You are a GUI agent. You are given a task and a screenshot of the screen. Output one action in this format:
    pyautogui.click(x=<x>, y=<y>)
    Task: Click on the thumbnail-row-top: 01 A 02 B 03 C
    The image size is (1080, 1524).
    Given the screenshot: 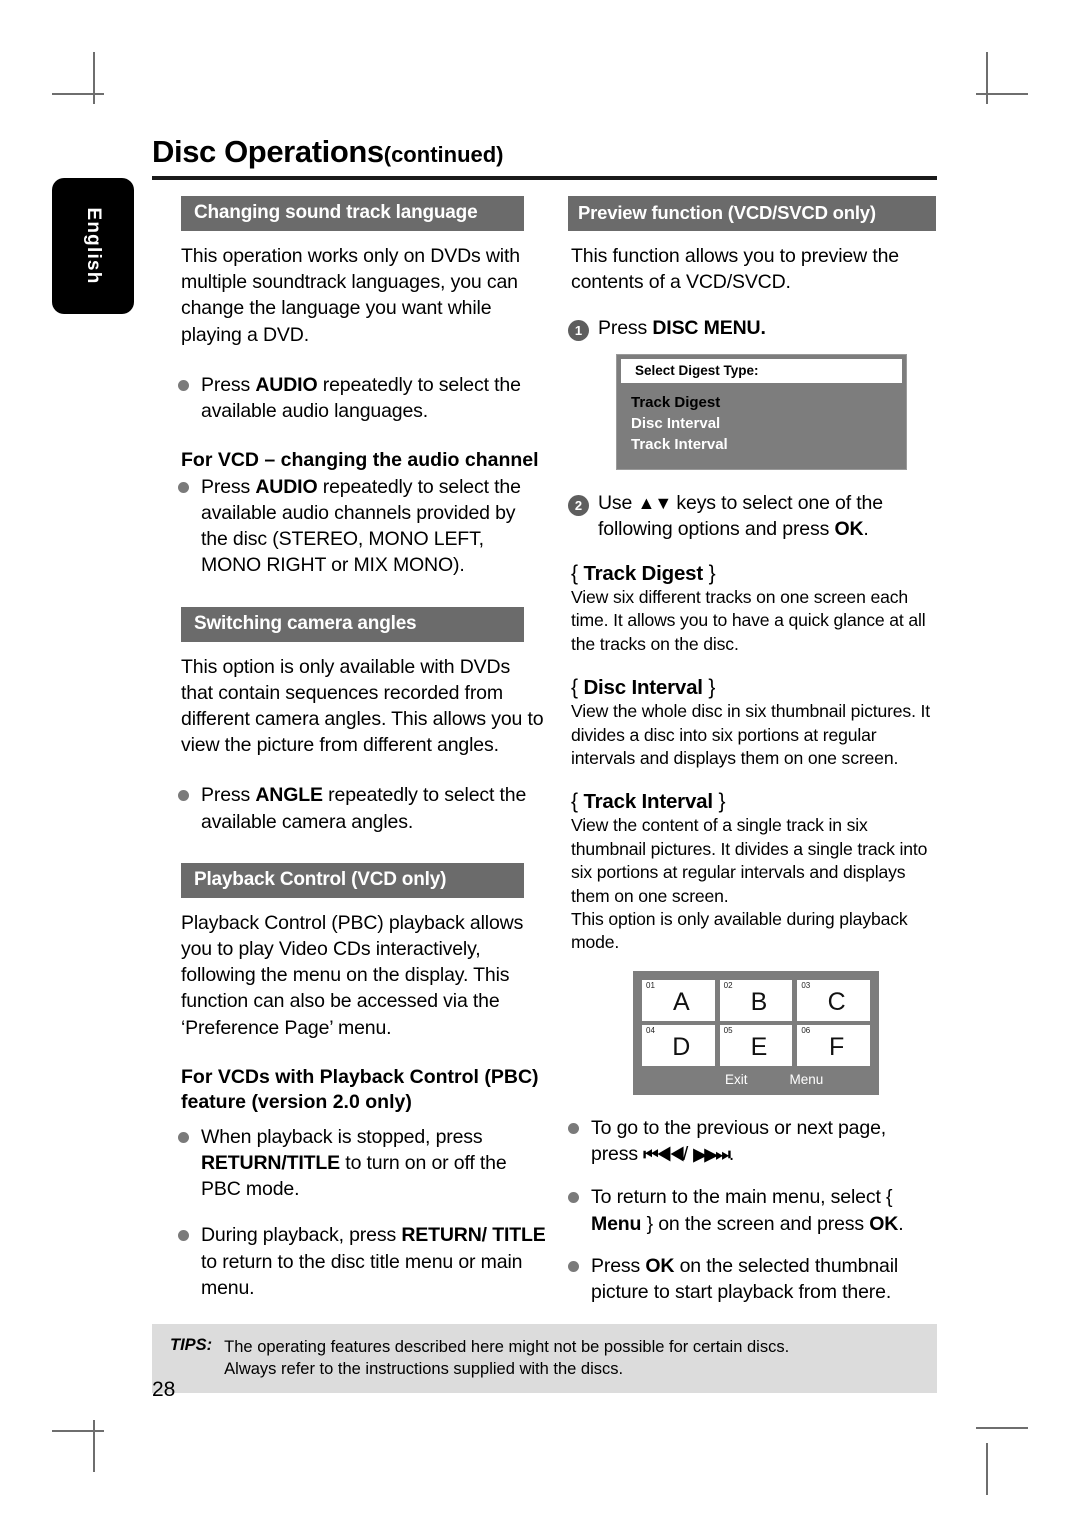 What is the action you would take?
    pyautogui.click(x=756, y=1000)
    